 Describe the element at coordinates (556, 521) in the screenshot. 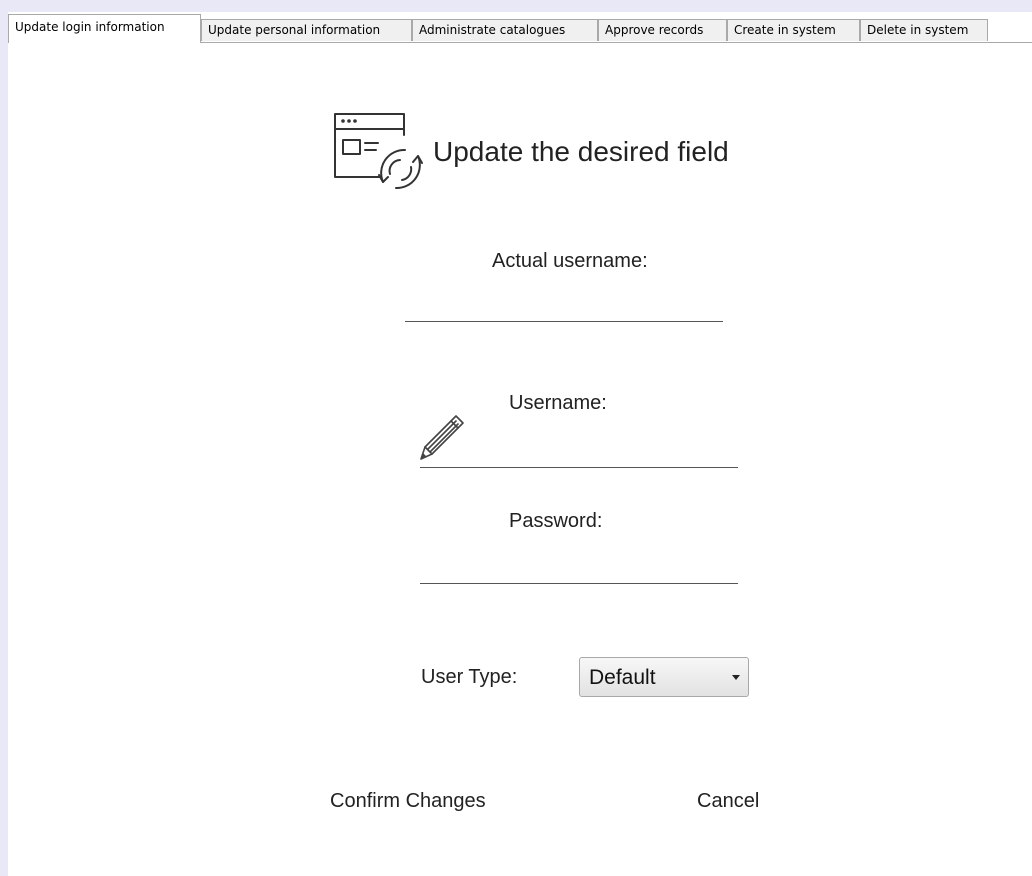

I see `password-label: Password:` at that location.